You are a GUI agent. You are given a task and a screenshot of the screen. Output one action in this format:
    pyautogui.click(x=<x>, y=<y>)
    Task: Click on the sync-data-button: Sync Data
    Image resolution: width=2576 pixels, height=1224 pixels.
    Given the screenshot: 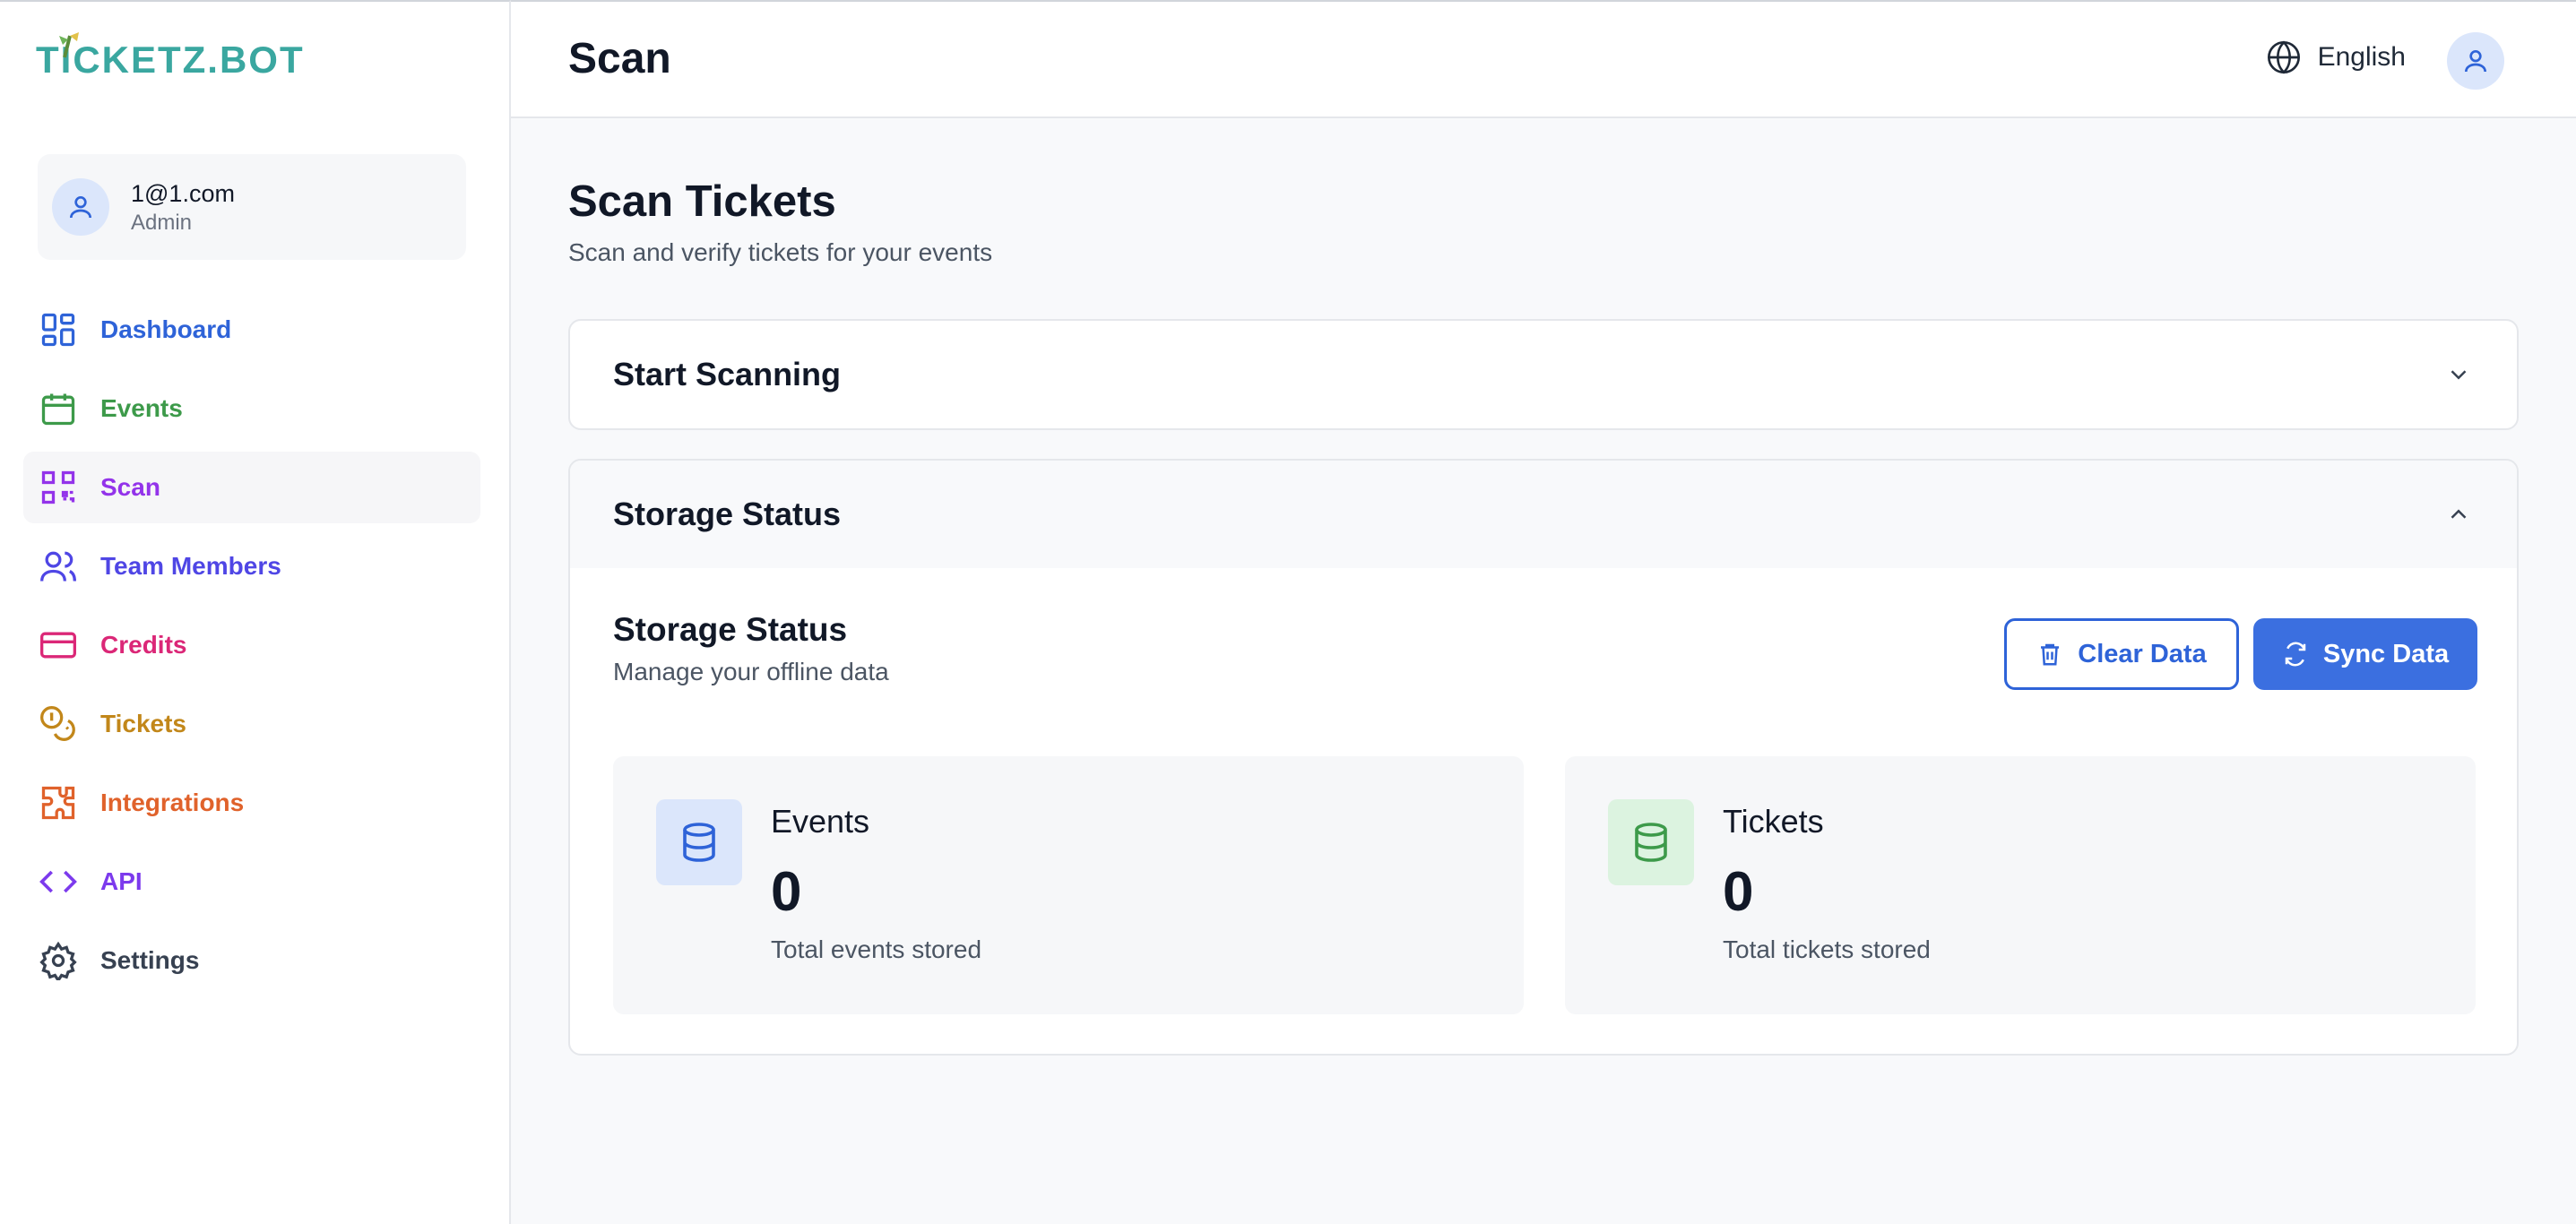 What is the action you would take?
    pyautogui.click(x=2365, y=654)
    